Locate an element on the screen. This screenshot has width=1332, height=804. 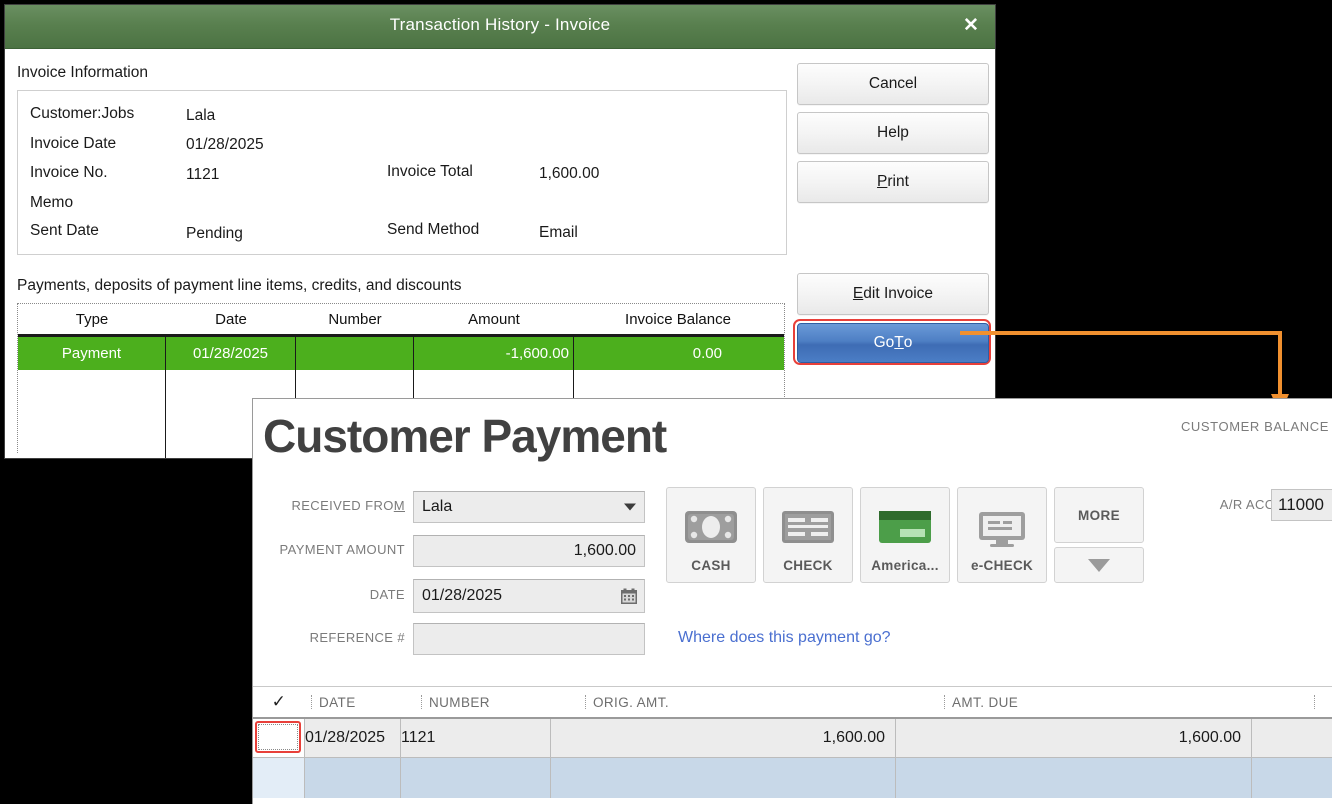
table-row: 01/28/2025 1121 1,600.00 1,600.00 is located at coordinates (792, 737).